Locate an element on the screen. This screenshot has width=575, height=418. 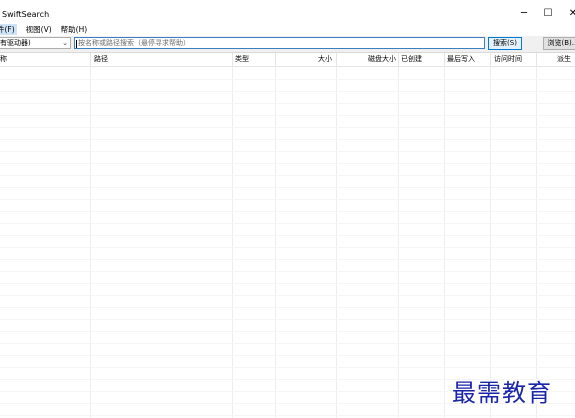
menu-file: 件(F) is located at coordinates (8, 29).